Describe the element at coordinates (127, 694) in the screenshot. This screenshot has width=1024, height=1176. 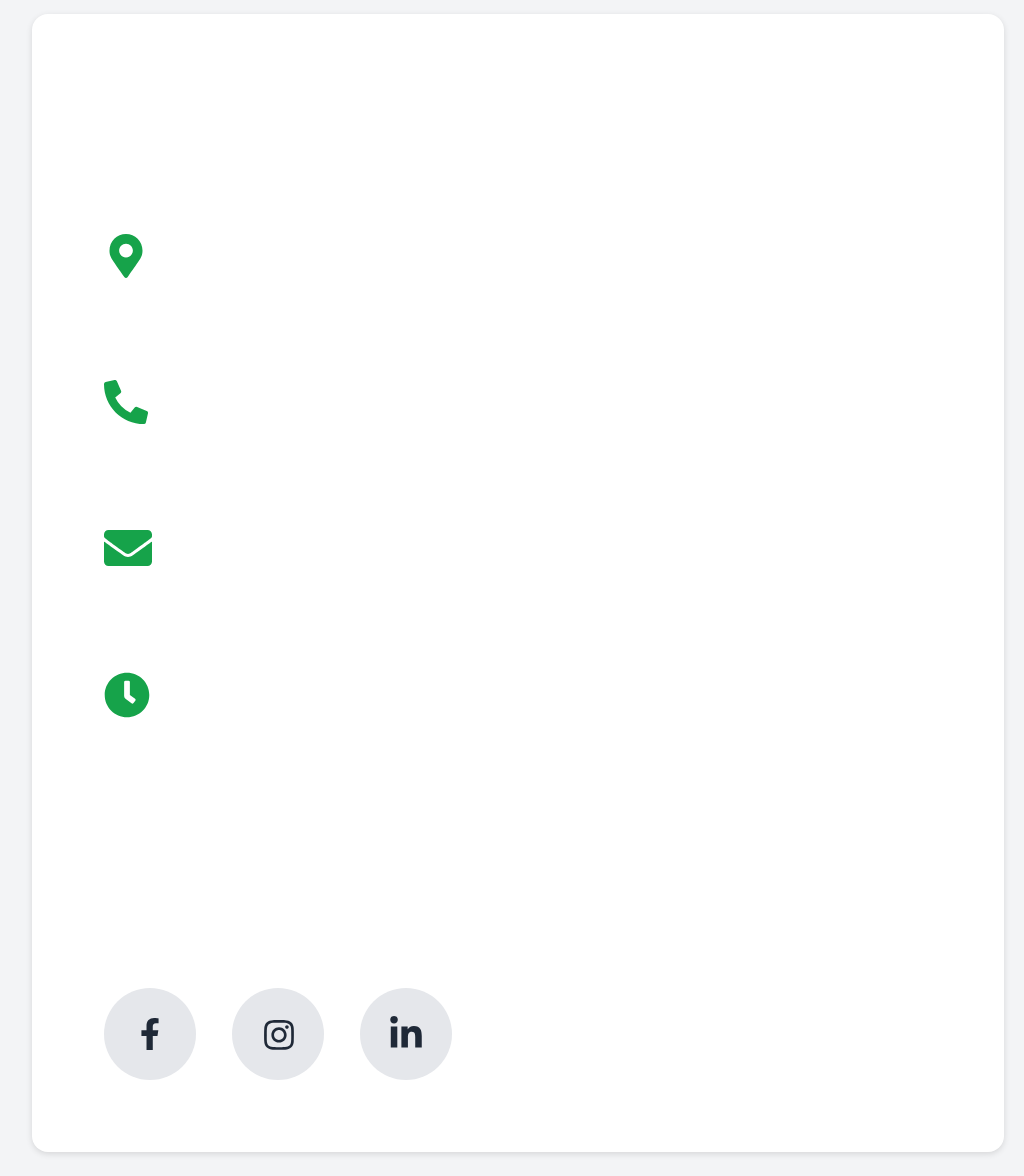
I see `clock-icon` at that location.